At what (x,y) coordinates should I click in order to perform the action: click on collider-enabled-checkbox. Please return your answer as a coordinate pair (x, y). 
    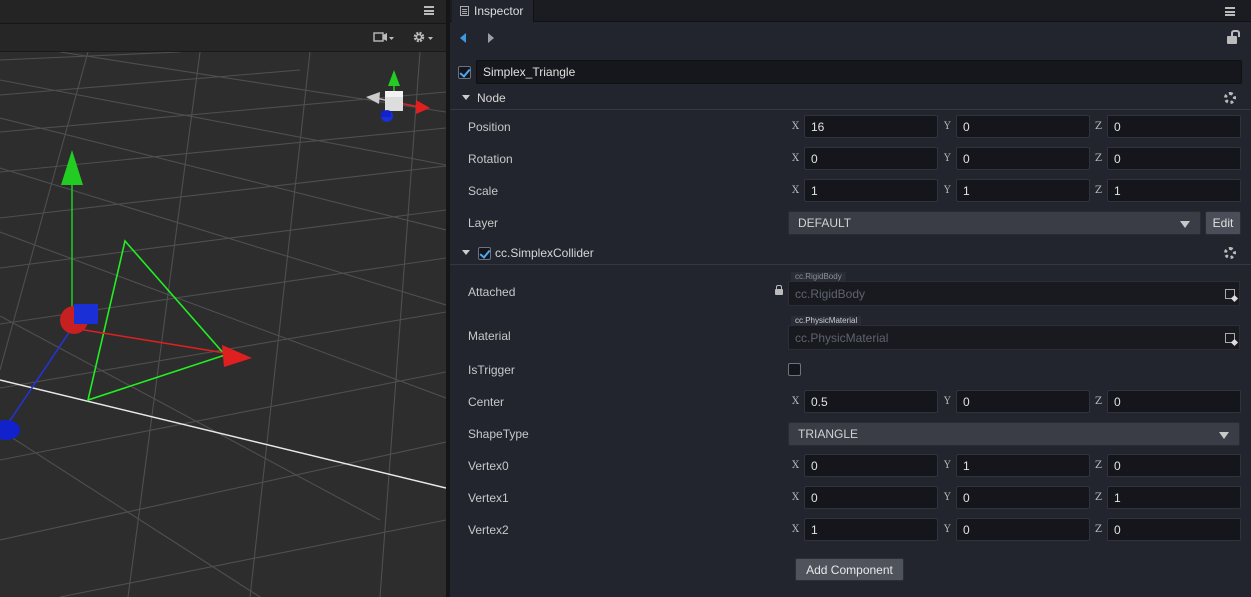
    Looking at the image, I should click on (484, 253).